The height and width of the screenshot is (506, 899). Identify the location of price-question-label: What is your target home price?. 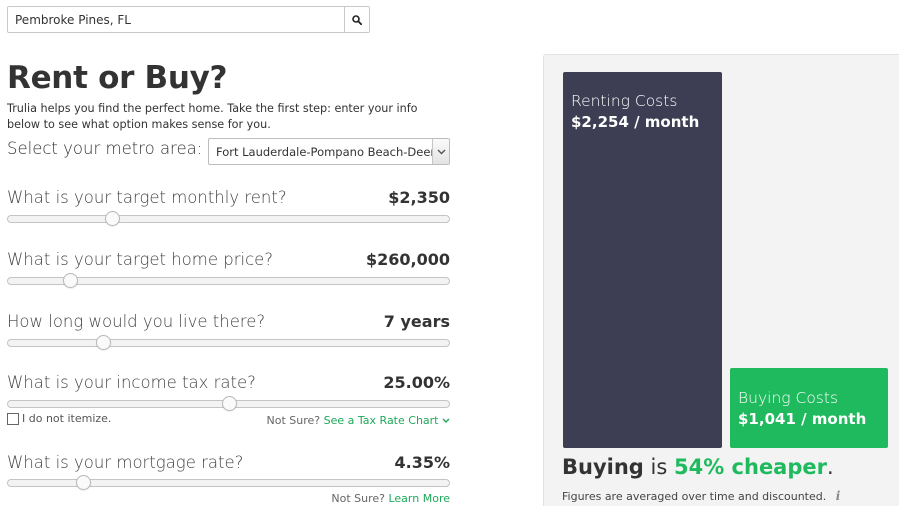
(140, 259).